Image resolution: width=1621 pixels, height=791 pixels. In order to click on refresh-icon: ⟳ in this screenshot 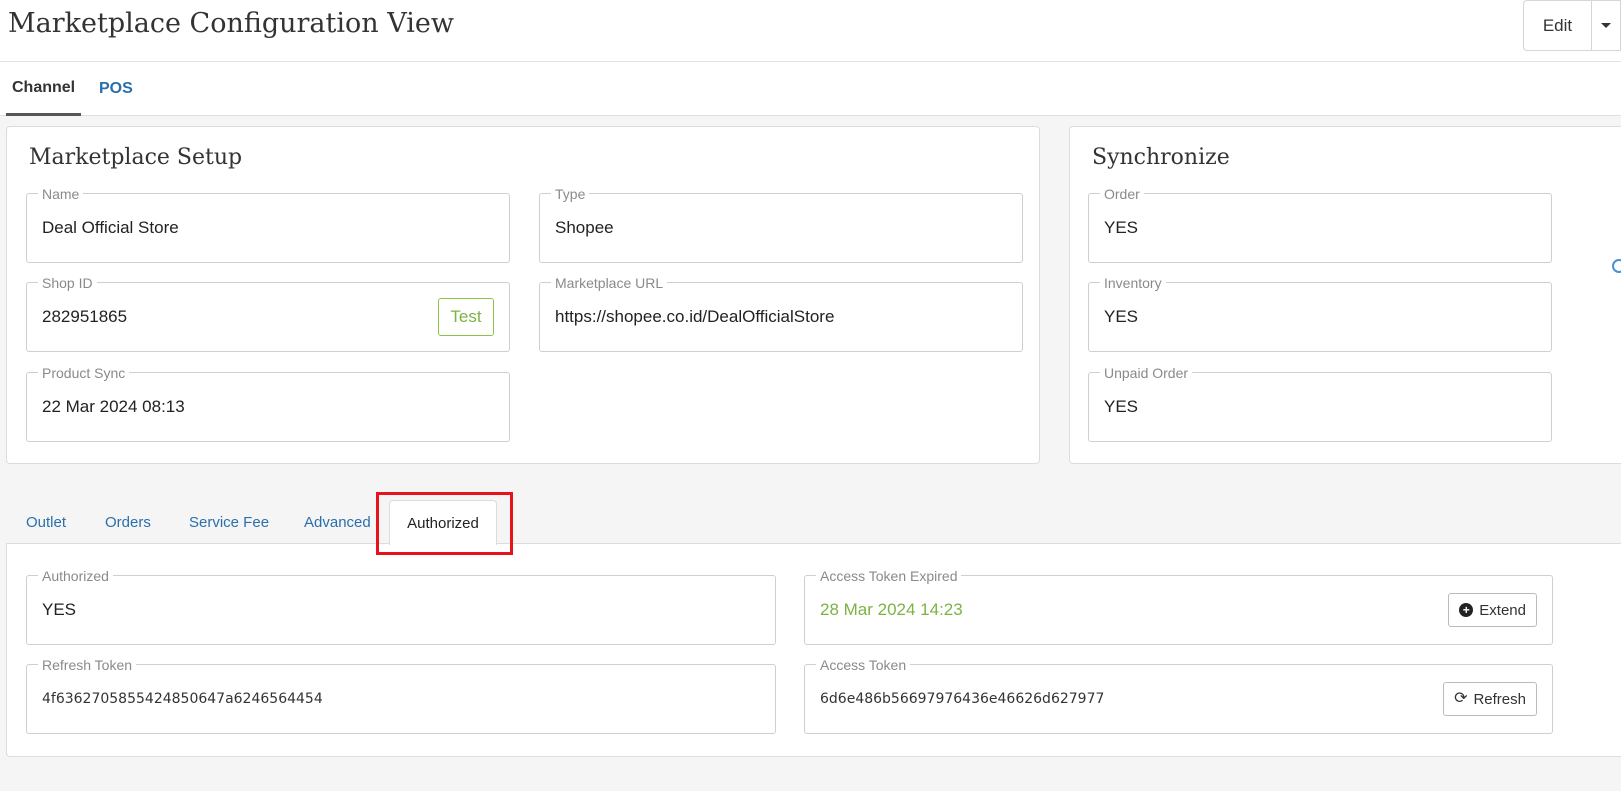, I will do `click(1461, 698)`.